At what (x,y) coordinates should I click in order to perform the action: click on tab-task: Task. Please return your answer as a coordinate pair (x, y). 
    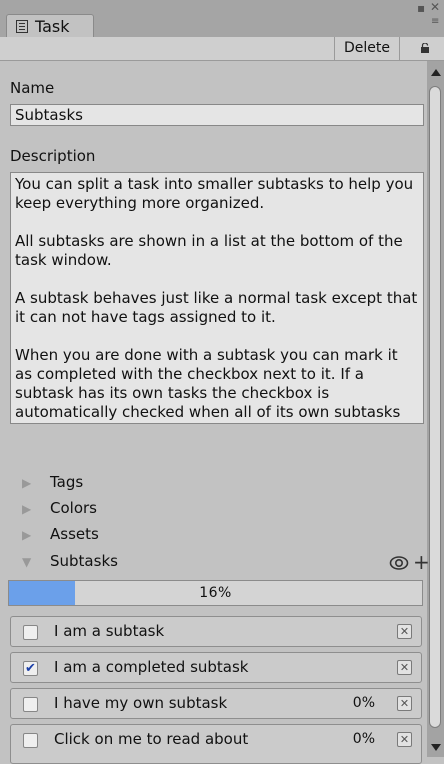
    Looking at the image, I should click on (50, 26).